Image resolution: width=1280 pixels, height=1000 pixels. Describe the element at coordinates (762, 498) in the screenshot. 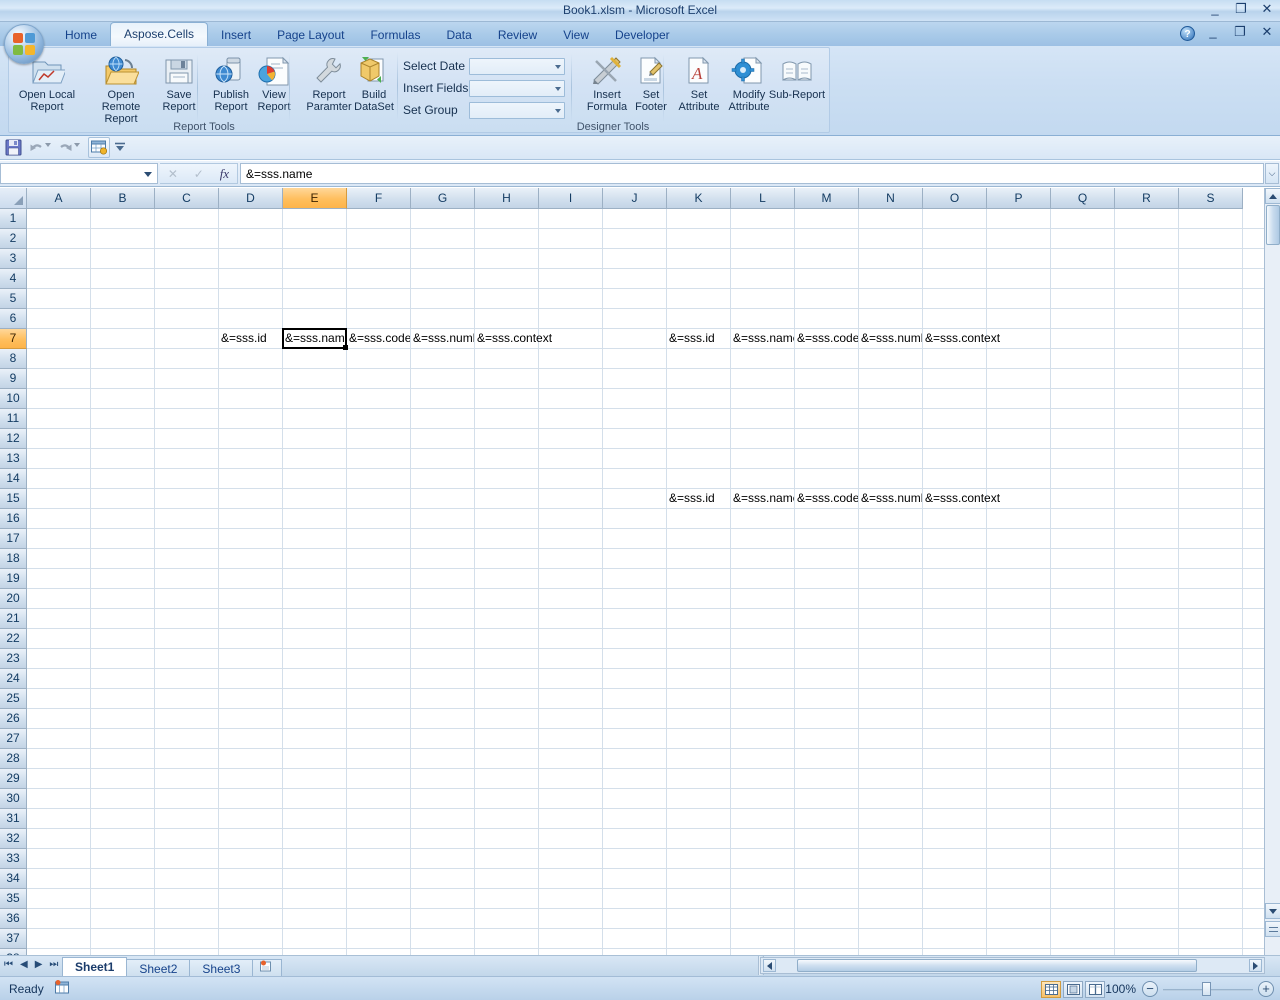

I see `cell-l15: &=sss.name` at that location.